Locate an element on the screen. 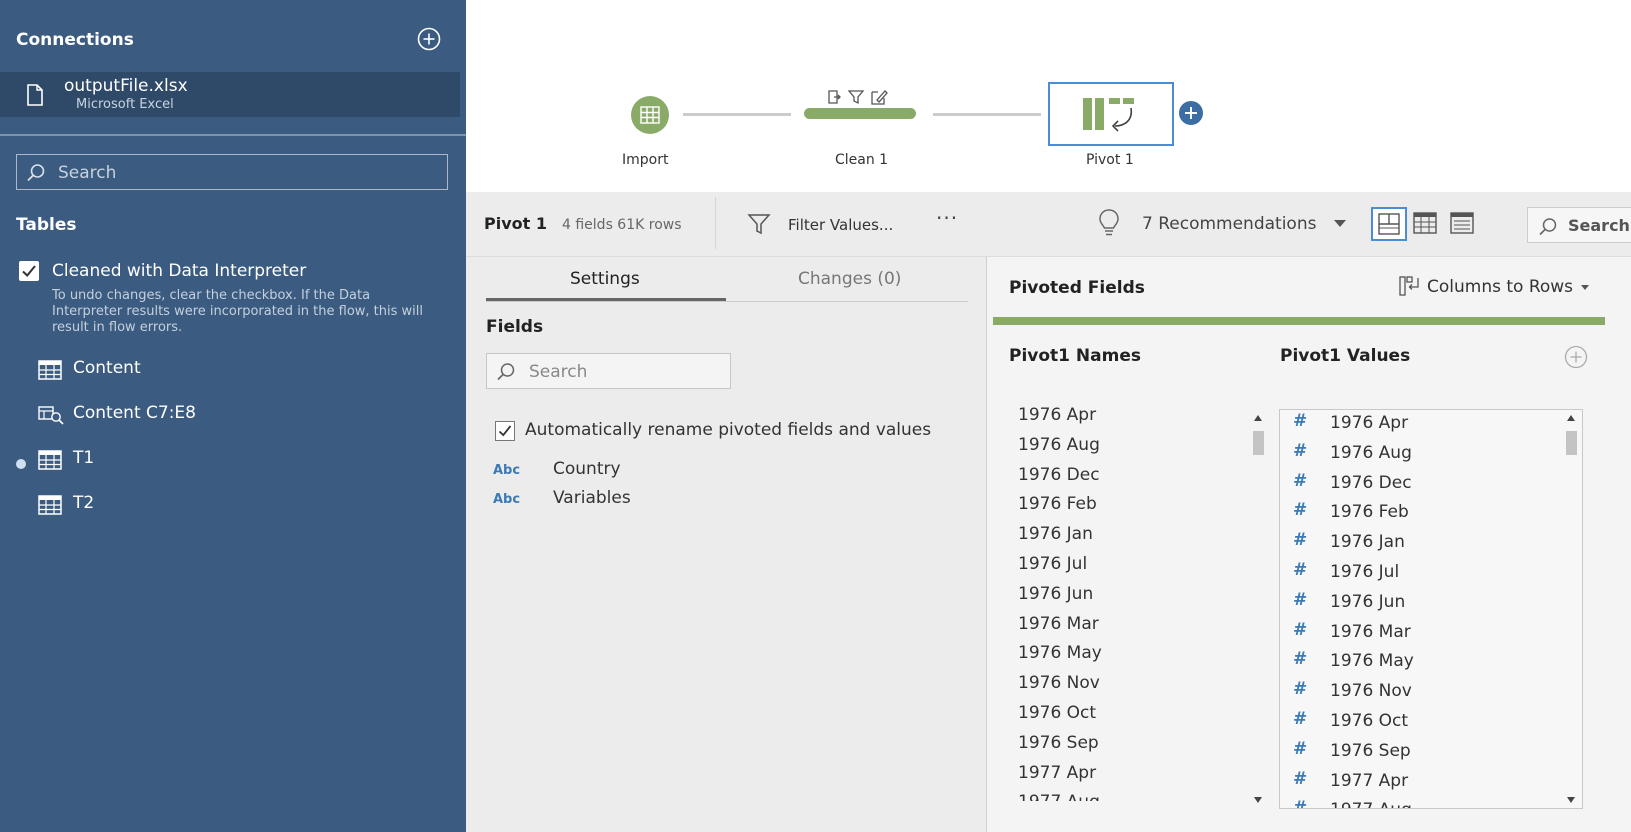 The width and height of the screenshot is (1631, 832). pivot-values-header: Pivot1 Values is located at coordinates (1345, 356).